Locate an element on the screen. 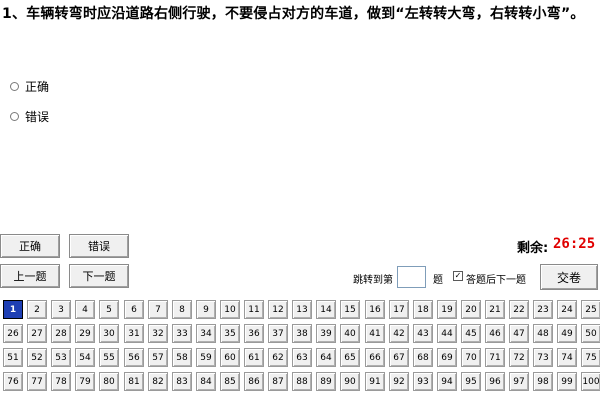 The width and height of the screenshot is (600, 400). question-number-button: 25 is located at coordinates (590, 309).